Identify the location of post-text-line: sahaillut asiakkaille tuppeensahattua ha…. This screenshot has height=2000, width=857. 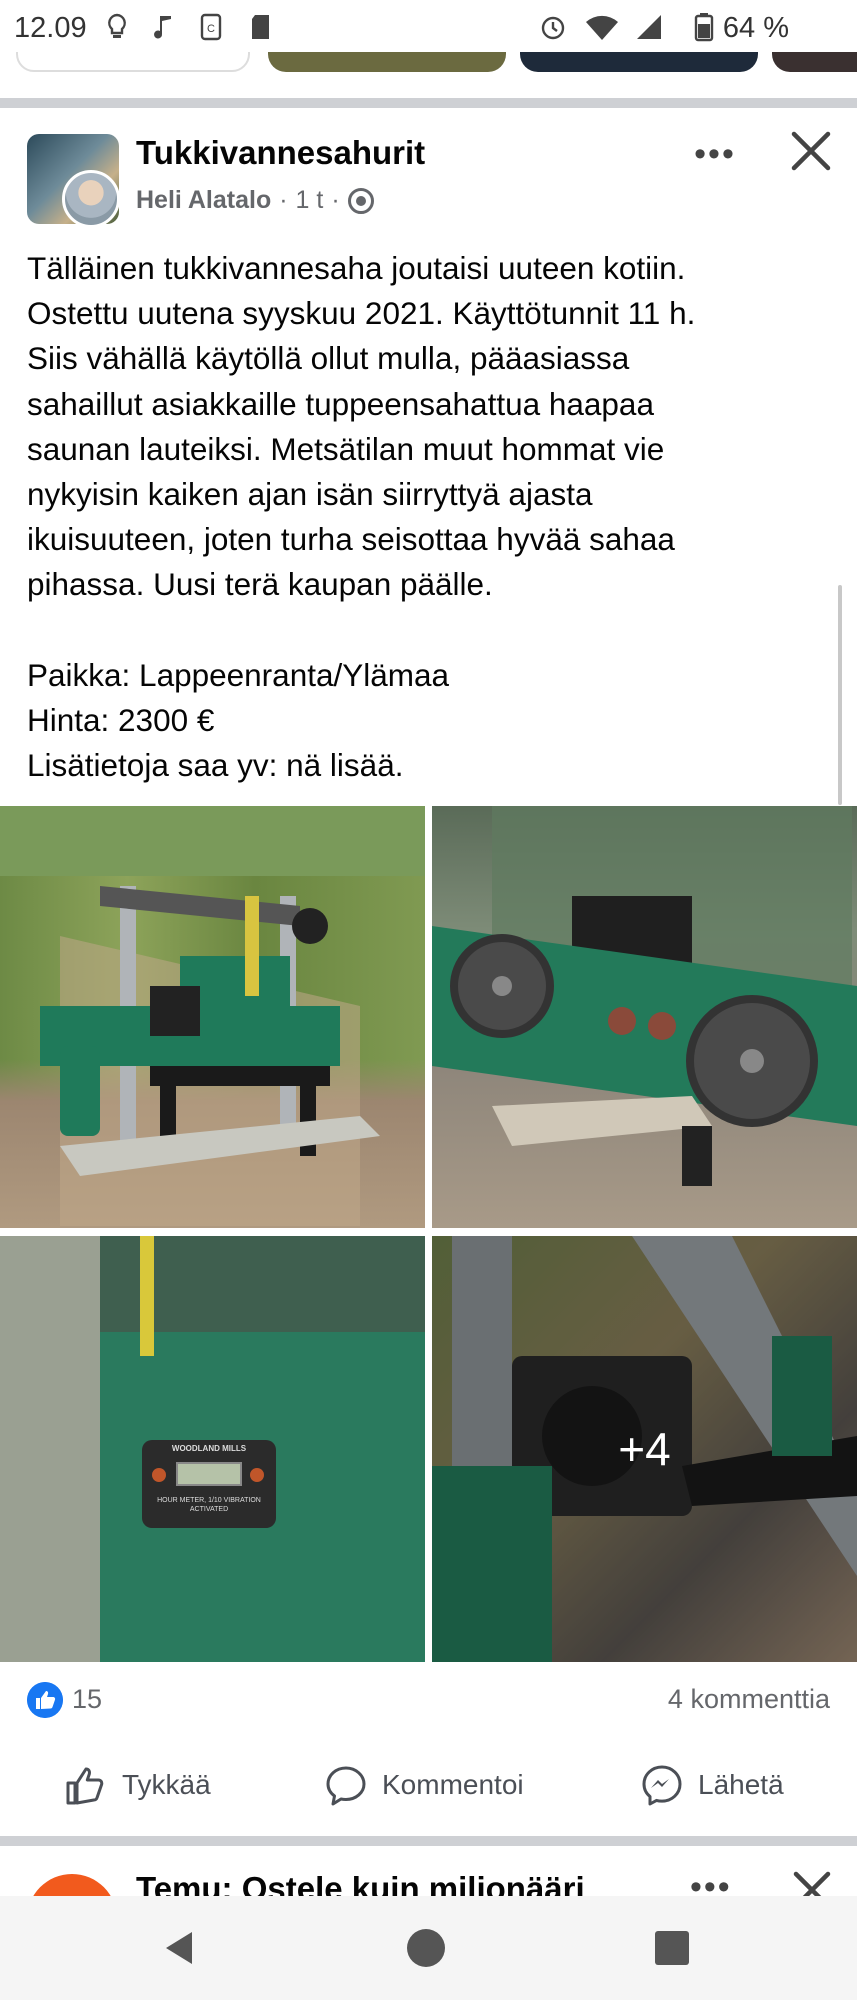
(340, 403).